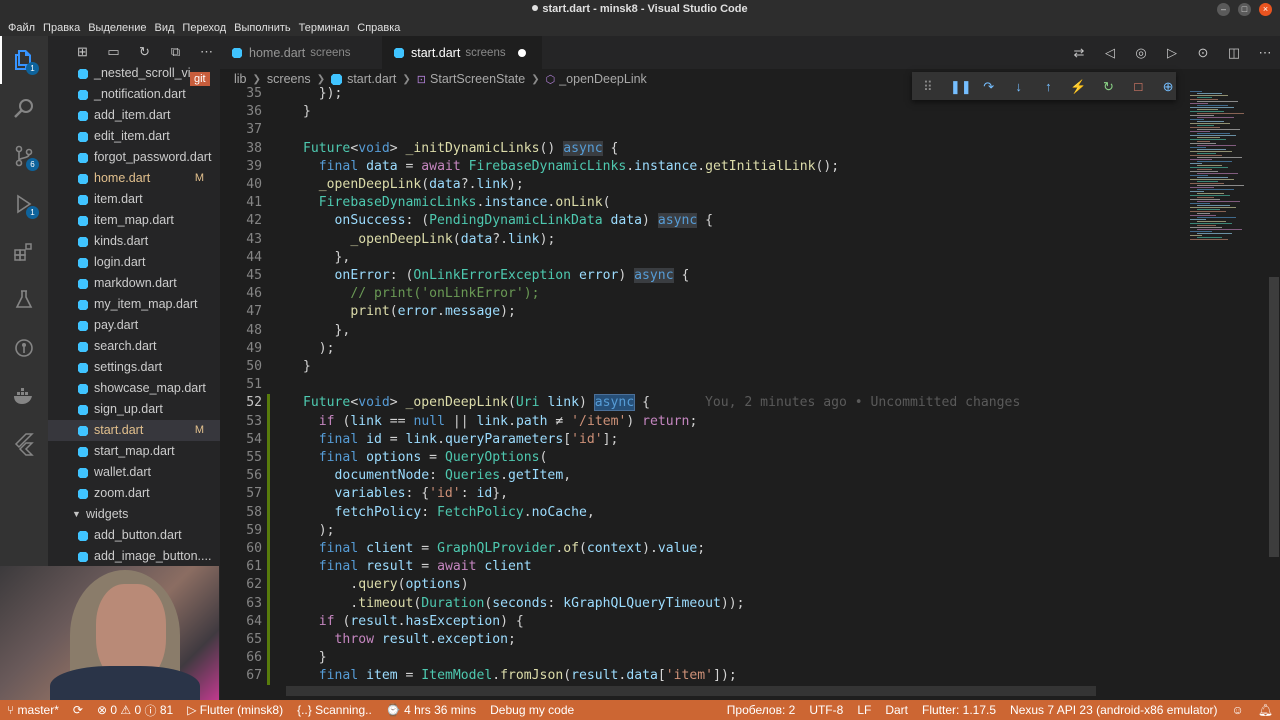 This screenshot has height=720, width=1280. Describe the element at coordinates (134, 346) in the screenshot. I see `file-item: search.dart` at that location.